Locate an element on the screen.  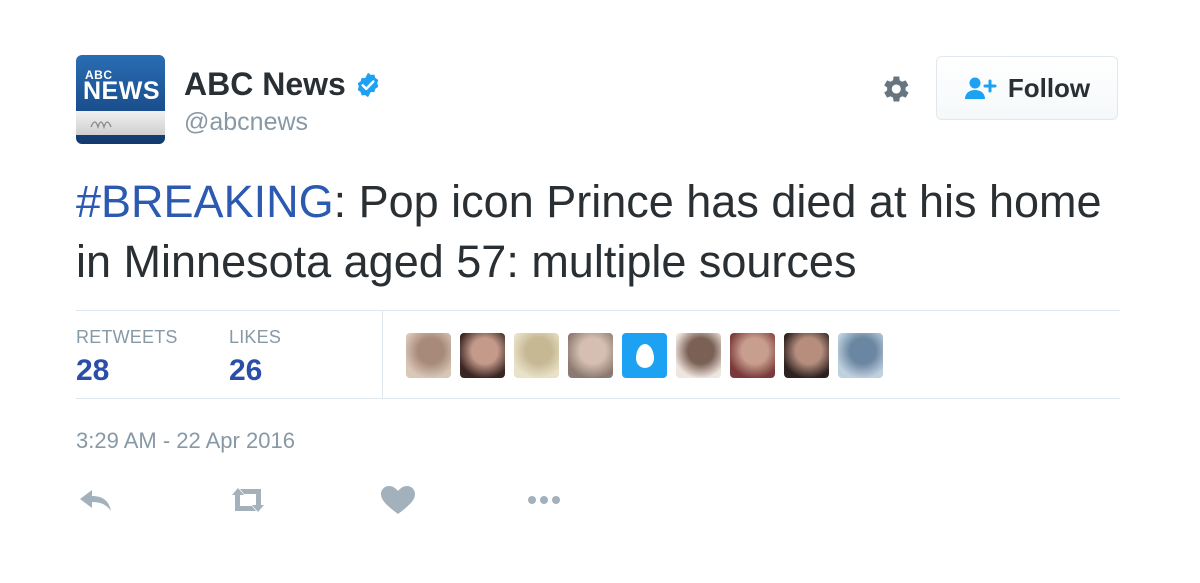
retweet-icon is located at coordinates (248, 500).